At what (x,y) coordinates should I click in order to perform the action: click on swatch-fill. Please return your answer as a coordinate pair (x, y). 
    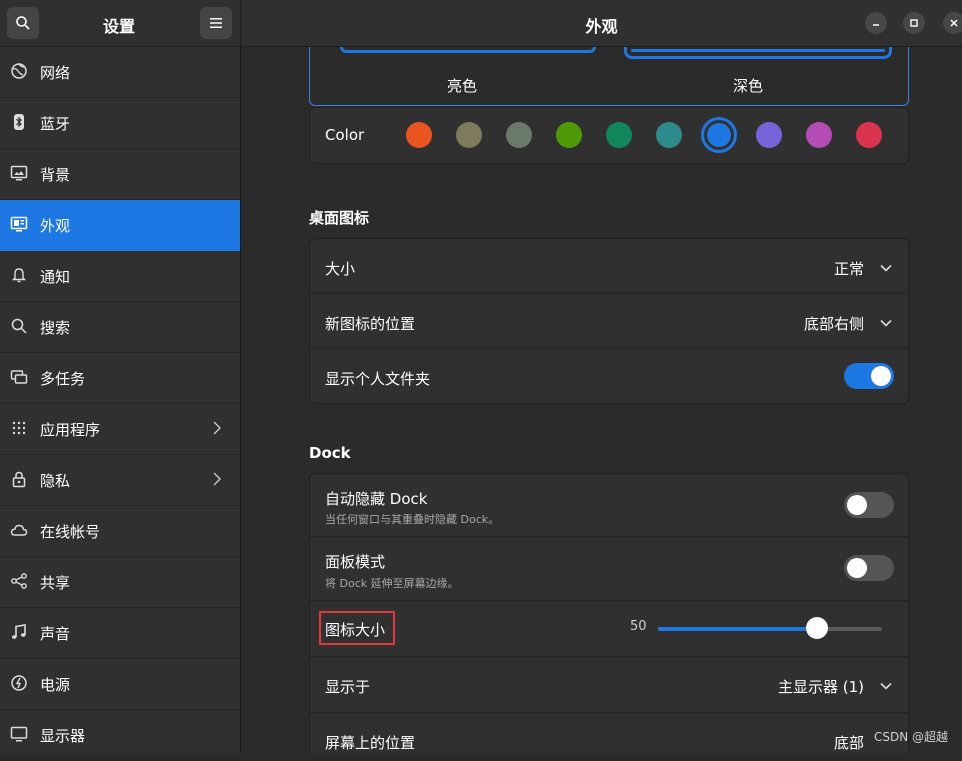
    Looking at the image, I should click on (719, 135).